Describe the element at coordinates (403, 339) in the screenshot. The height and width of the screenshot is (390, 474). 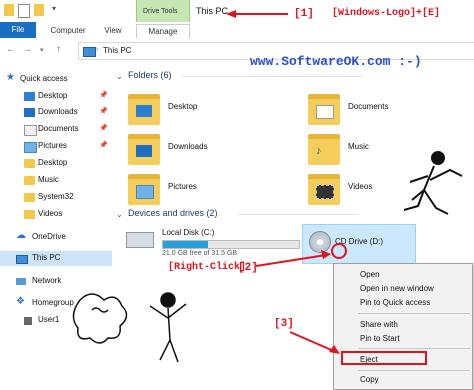
I see `menu-item-pin-start: Pin to Start` at that location.